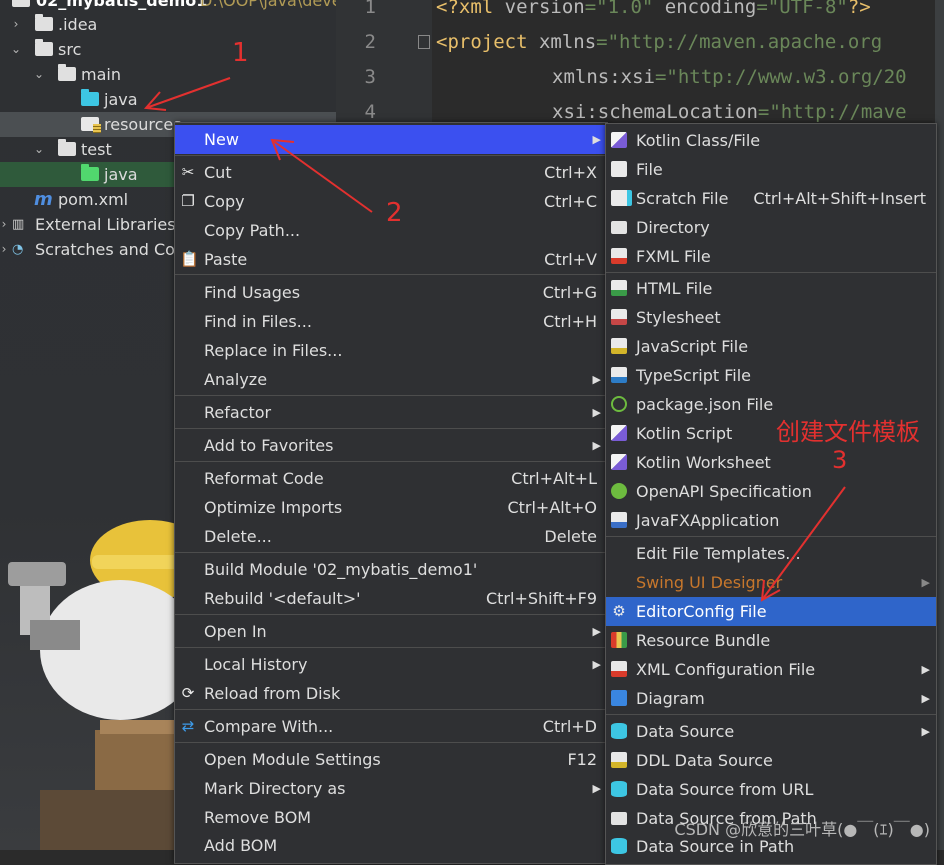 This screenshot has height=865, width=944. Describe the element at coordinates (394, 213) in the screenshot. I see `annotation-number: 2` at that location.